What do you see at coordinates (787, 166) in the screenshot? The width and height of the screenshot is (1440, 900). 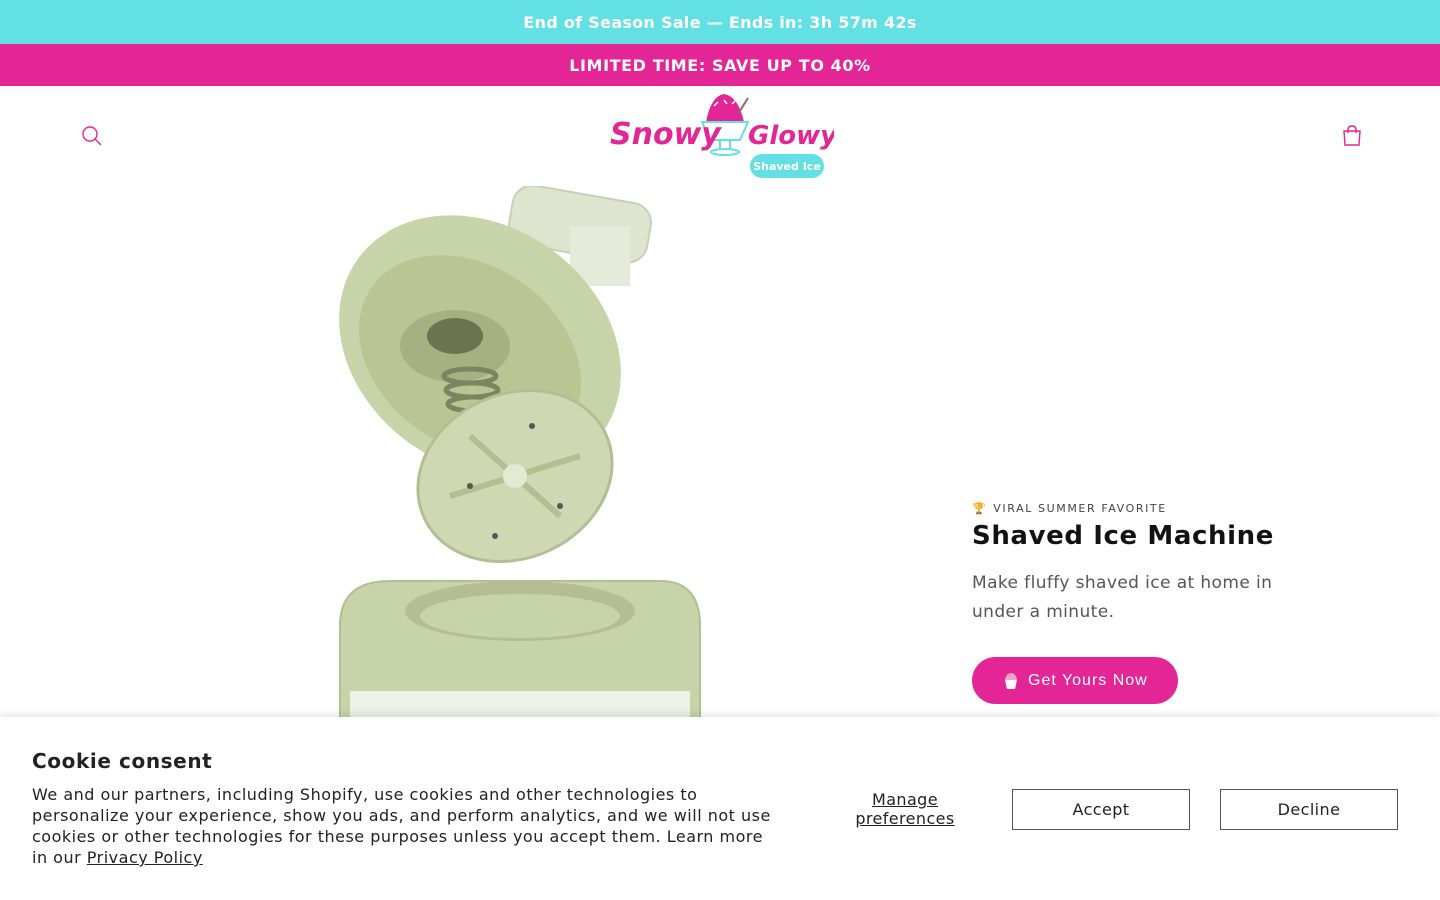 I see `logo-tagline: Shaved Ice` at bounding box center [787, 166].